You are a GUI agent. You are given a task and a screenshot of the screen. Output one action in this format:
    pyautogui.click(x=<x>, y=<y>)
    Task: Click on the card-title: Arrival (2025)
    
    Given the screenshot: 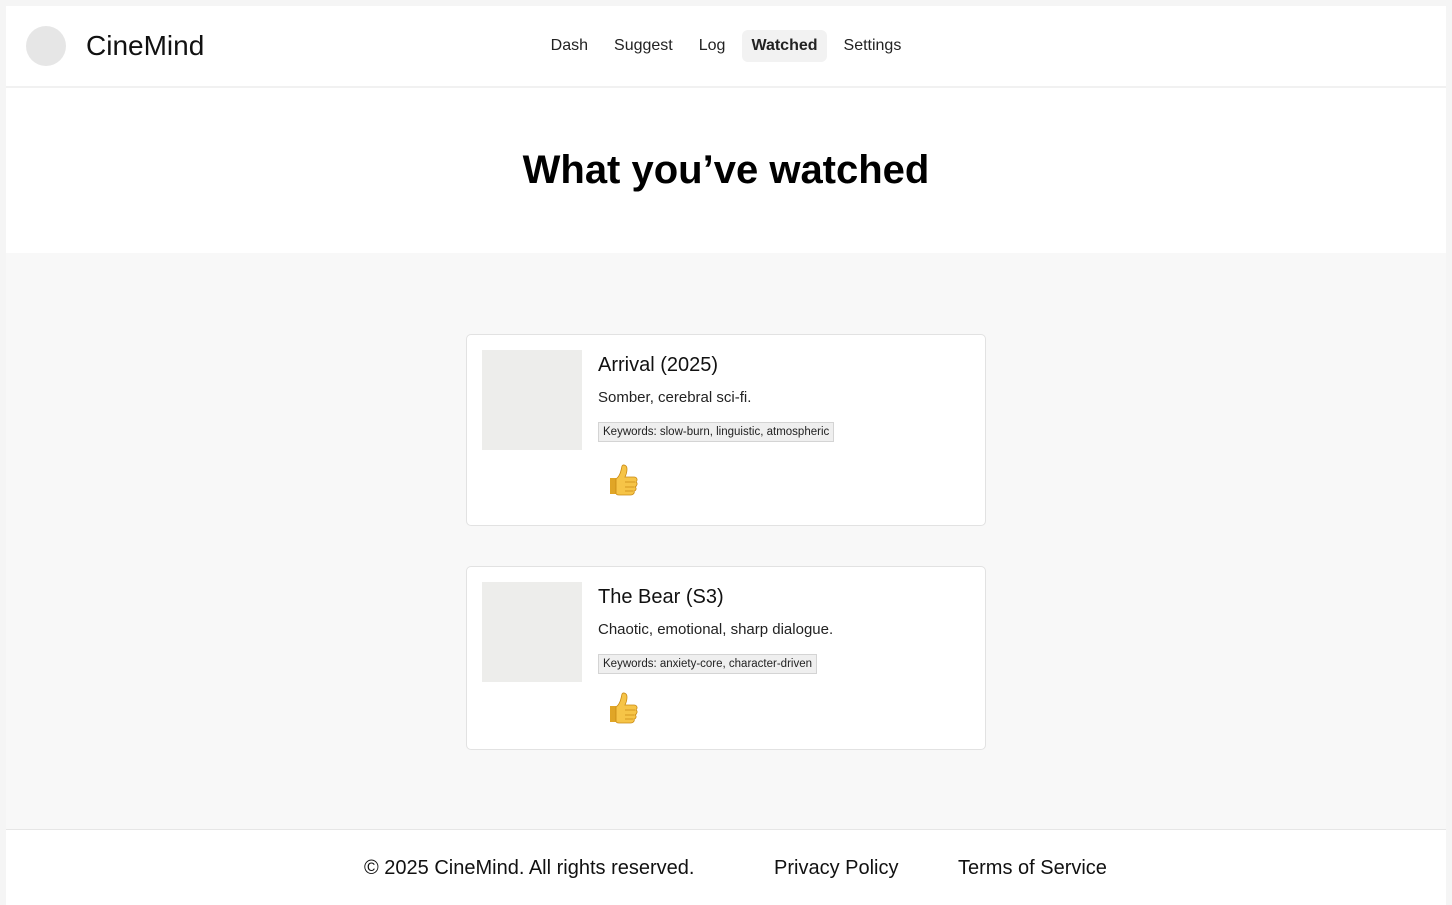 What is the action you would take?
    pyautogui.click(x=658, y=365)
    